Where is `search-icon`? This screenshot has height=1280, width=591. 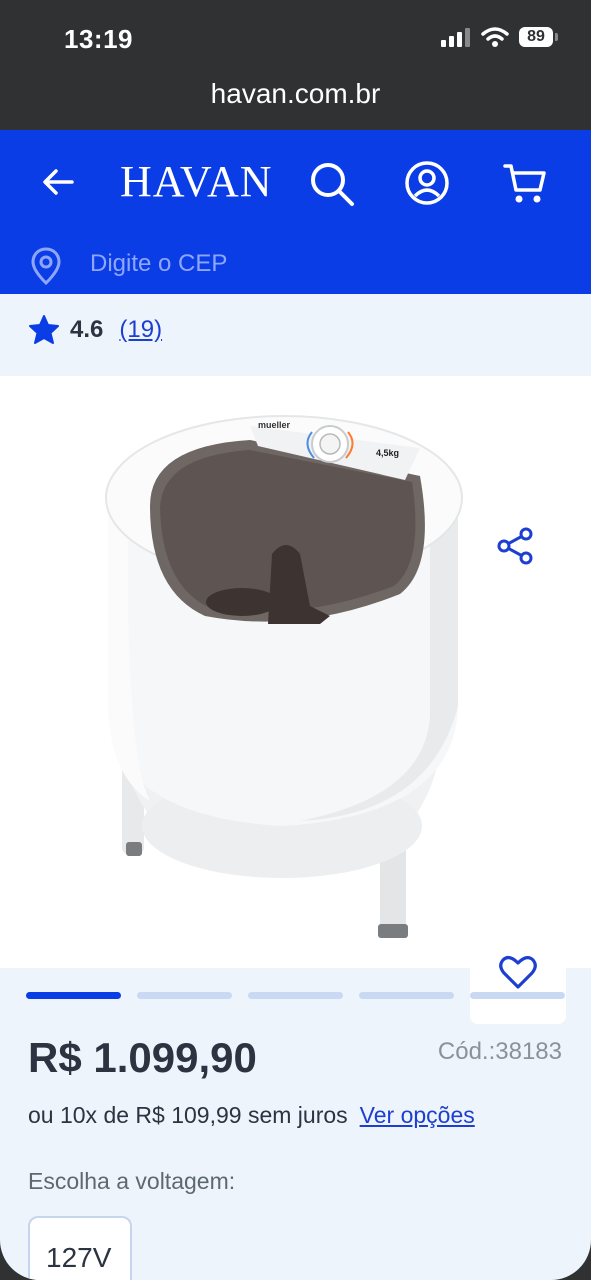 search-icon is located at coordinates (332, 184).